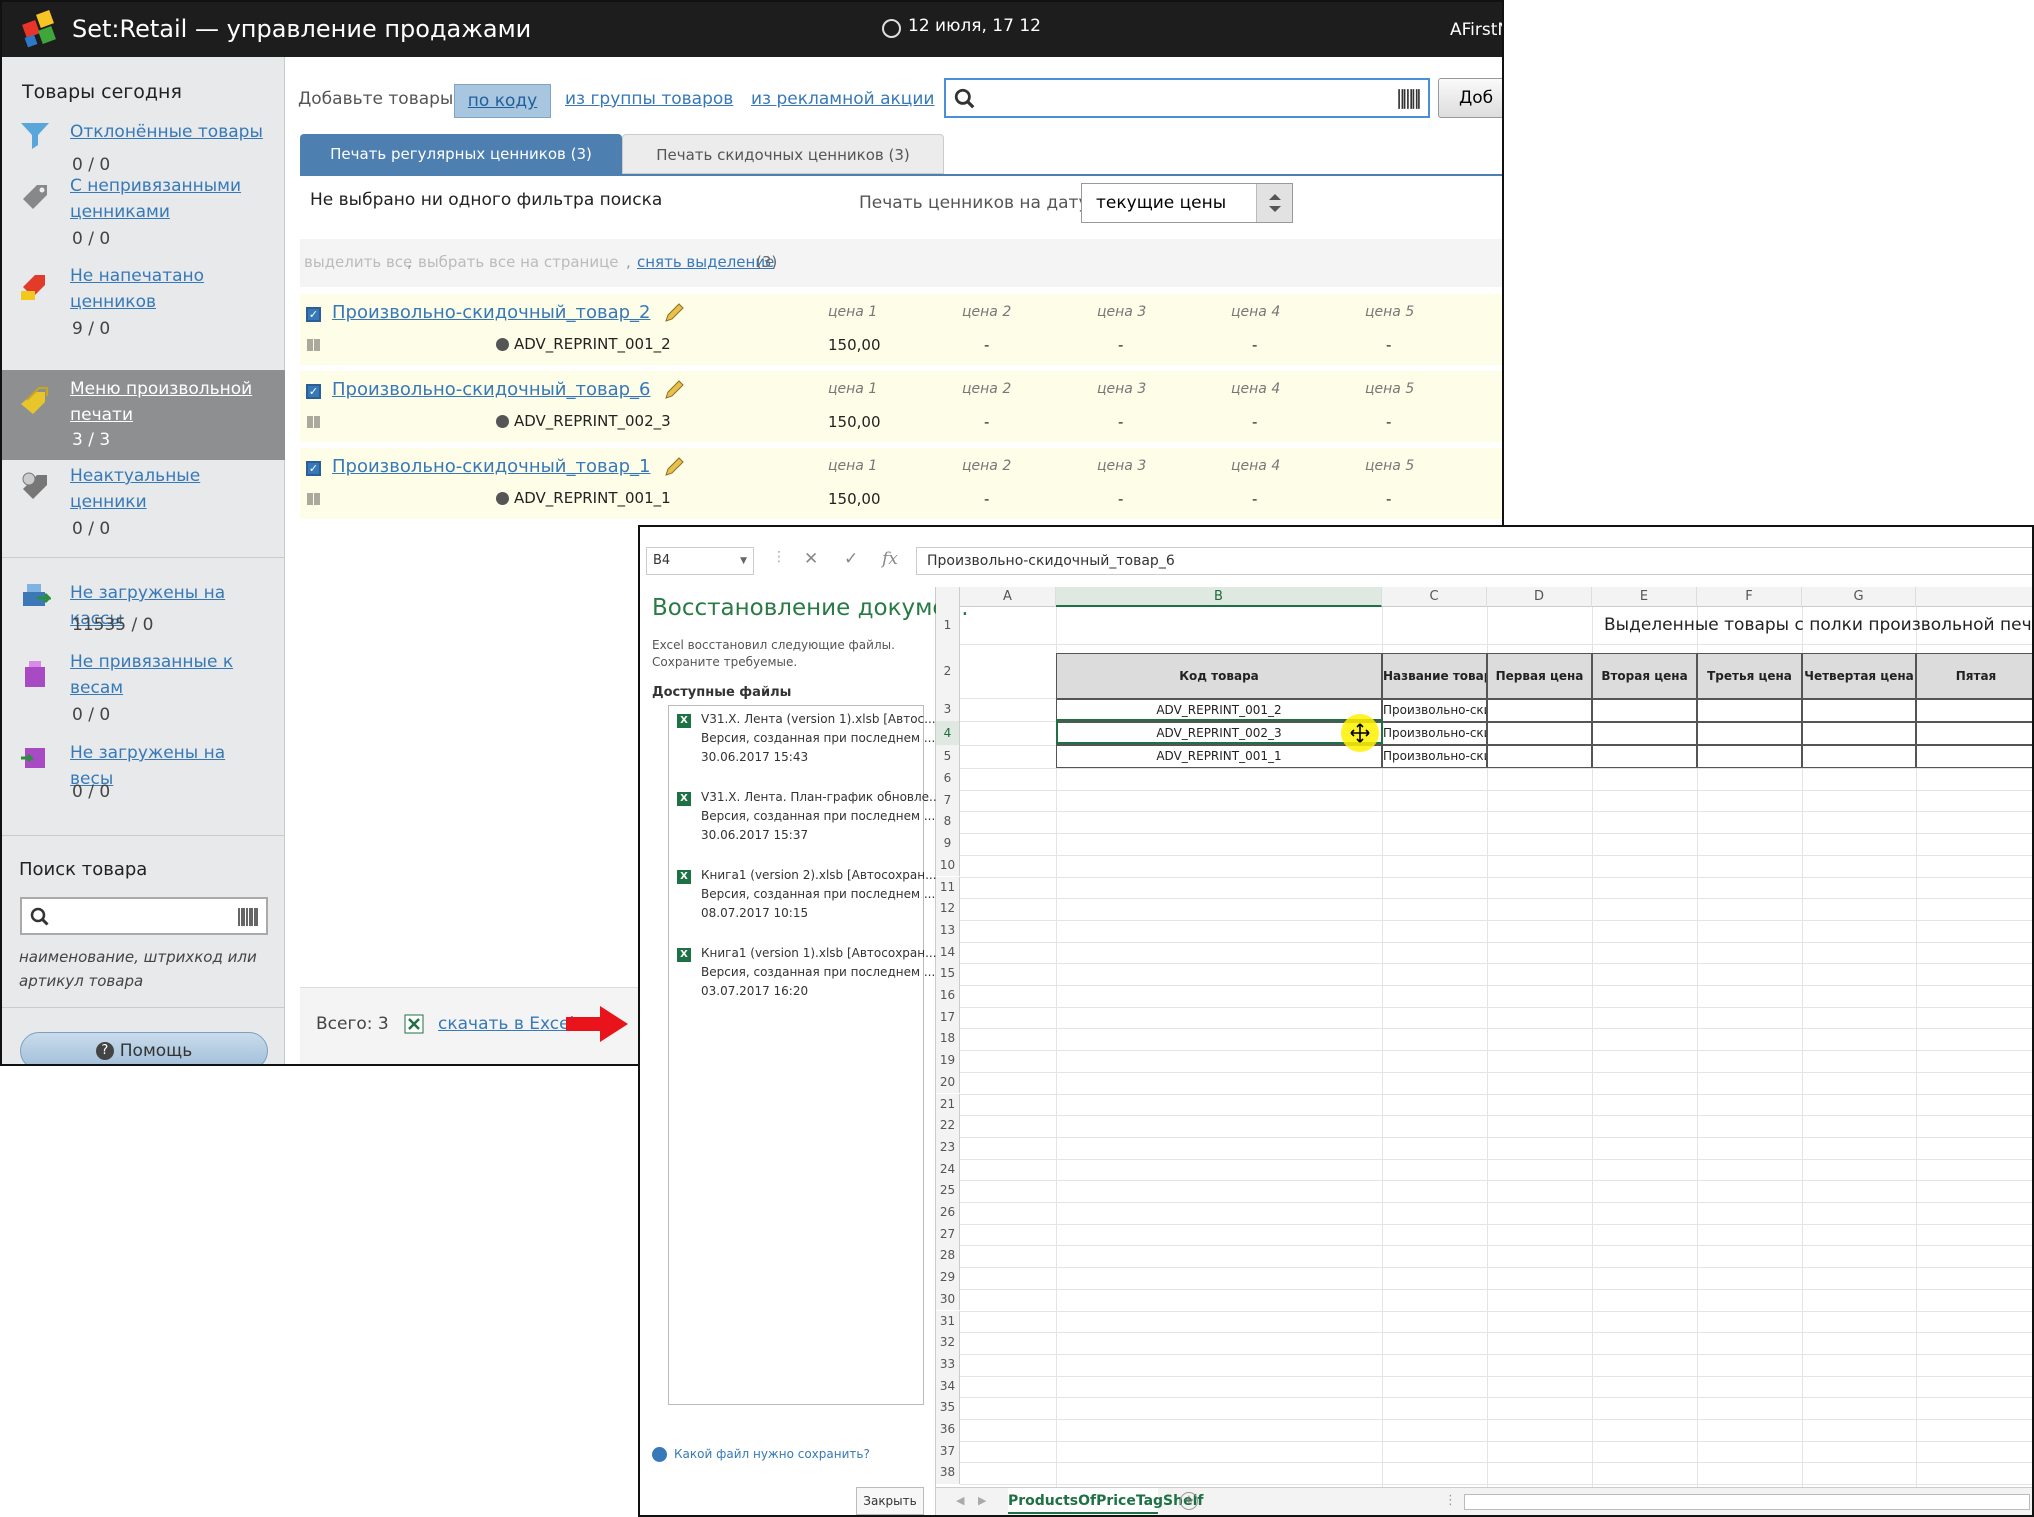  Describe the element at coordinates (1476, 30) in the screenshot. I see `user-name: AFirstN` at that location.